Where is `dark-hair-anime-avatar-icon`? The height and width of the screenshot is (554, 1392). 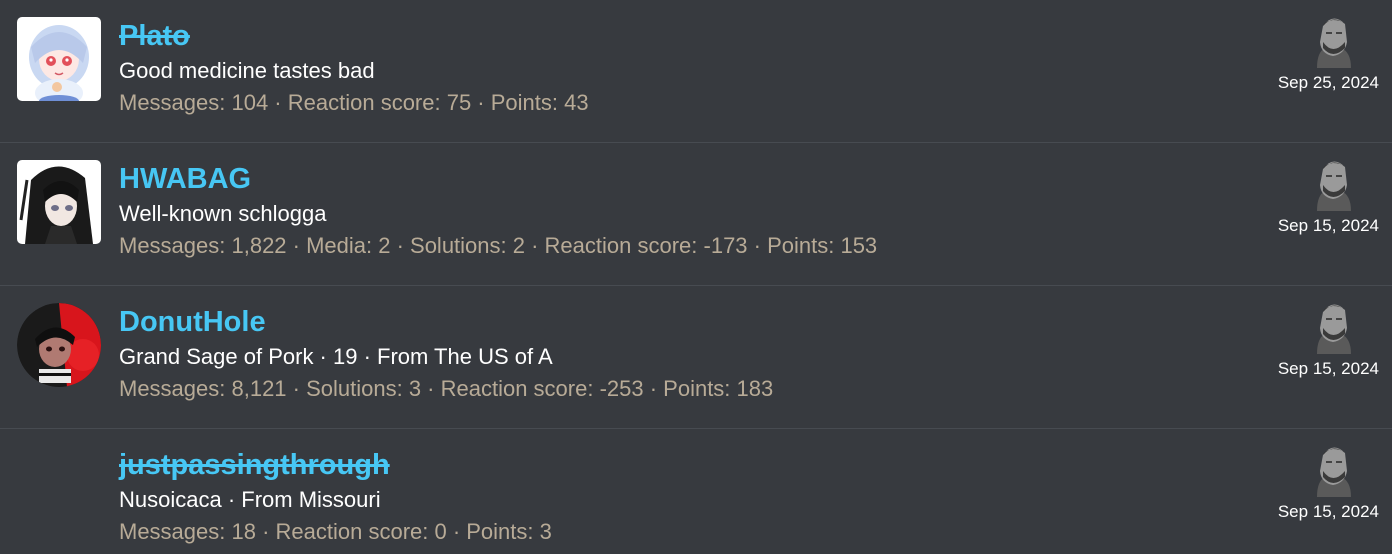 dark-hair-anime-avatar-icon is located at coordinates (59, 202).